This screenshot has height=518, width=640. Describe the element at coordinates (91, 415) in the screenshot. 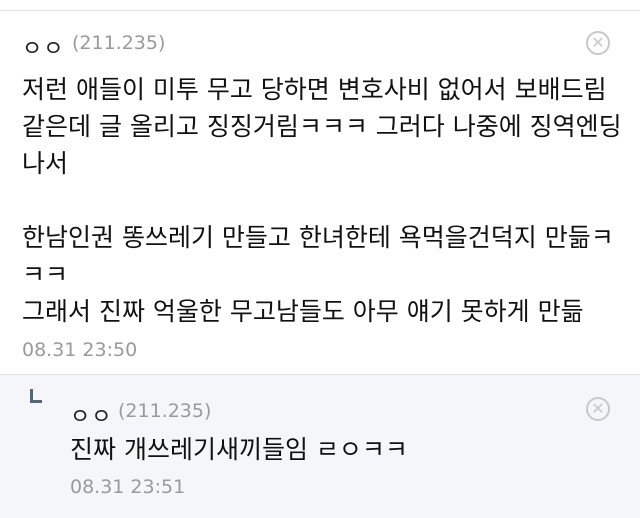

I see `reply-nickname: ㅇㅇ` at that location.